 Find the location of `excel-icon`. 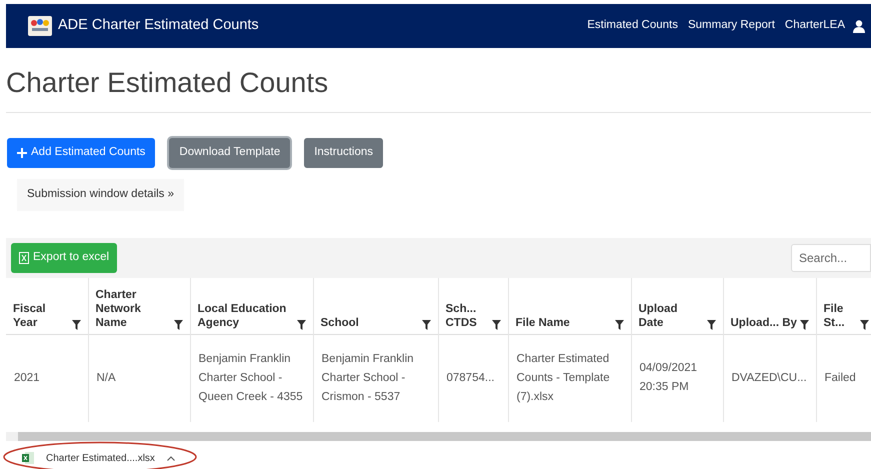

excel-icon is located at coordinates (24, 258).